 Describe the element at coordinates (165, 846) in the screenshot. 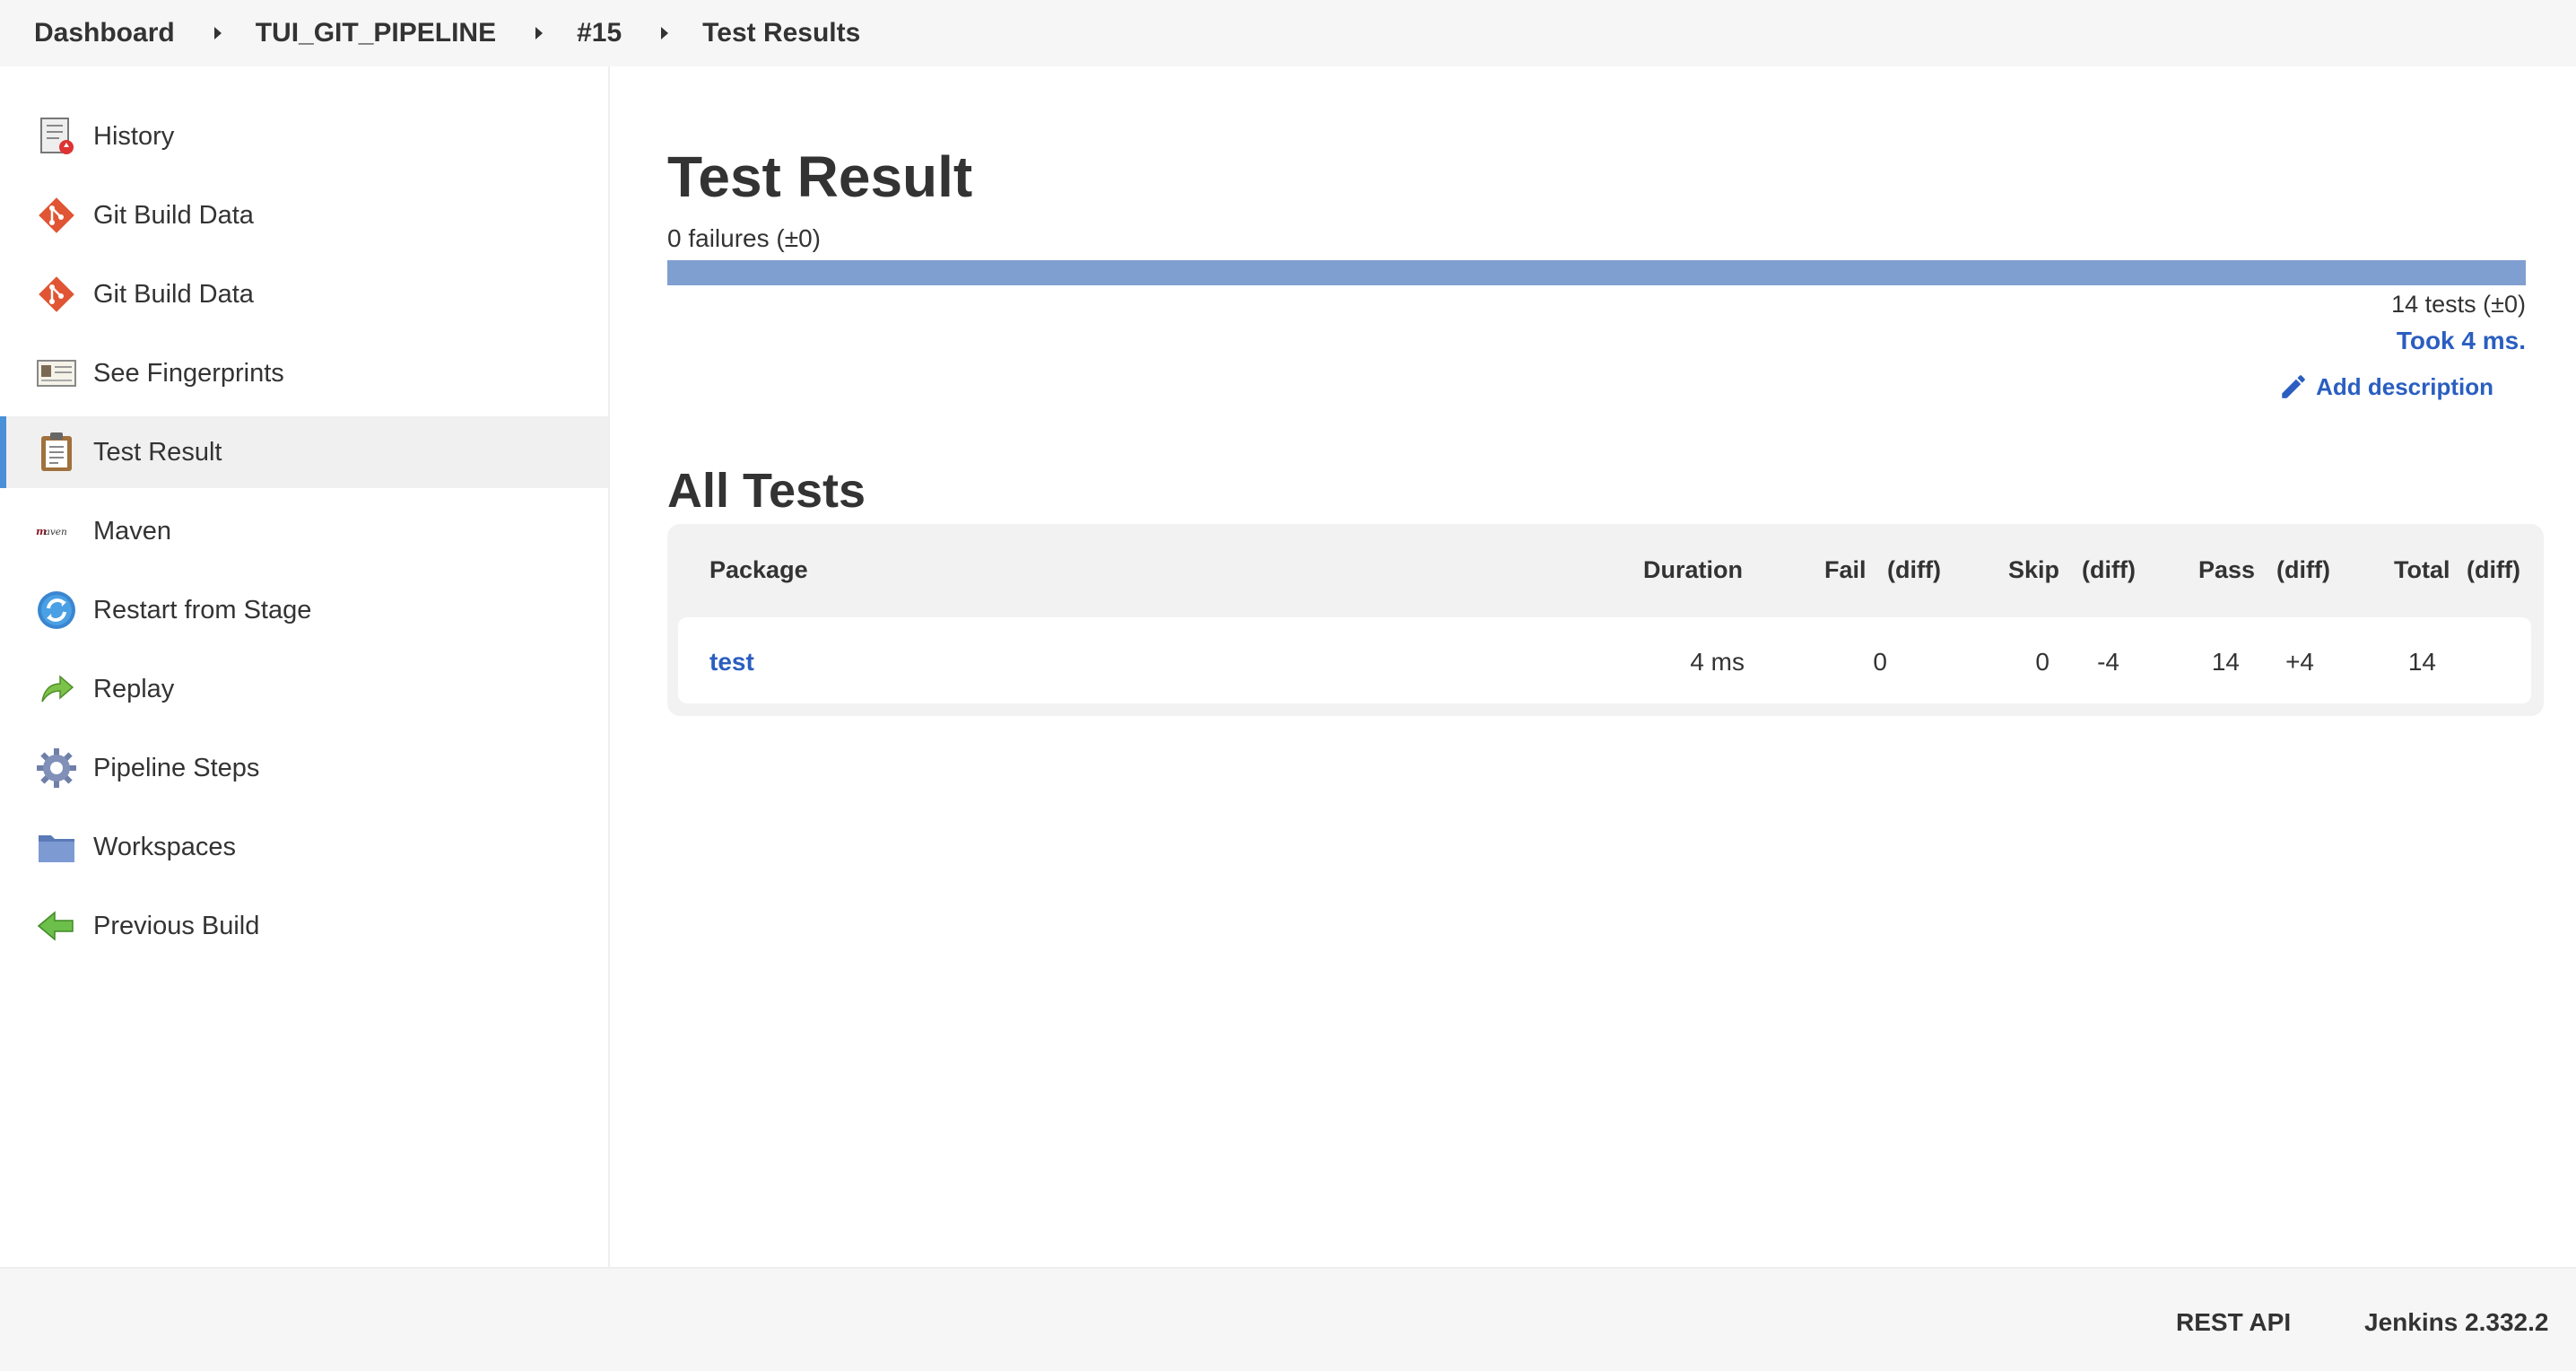

I see `sidebar-item-label: Workspaces` at that location.